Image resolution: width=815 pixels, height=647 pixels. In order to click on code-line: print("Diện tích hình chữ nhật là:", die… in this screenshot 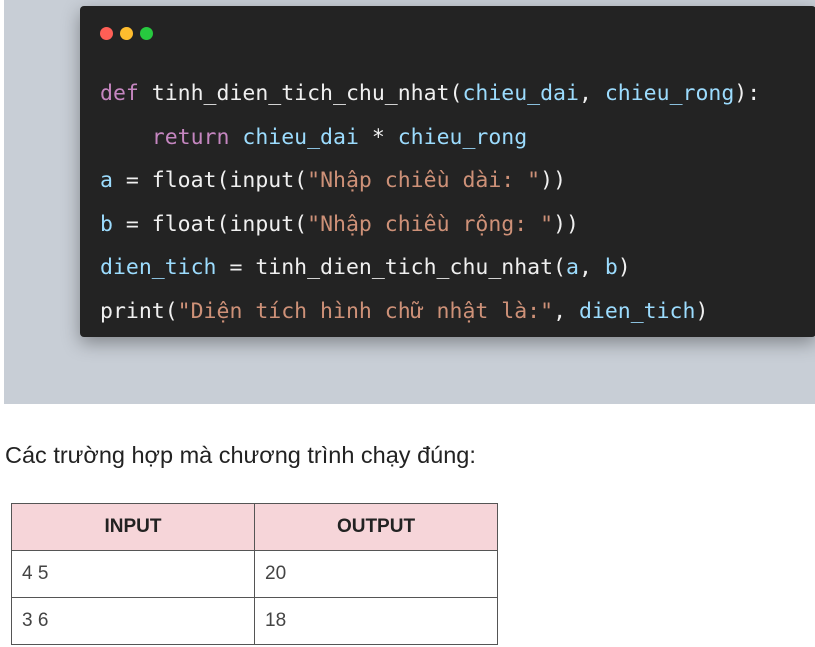, I will do `click(430, 312)`.